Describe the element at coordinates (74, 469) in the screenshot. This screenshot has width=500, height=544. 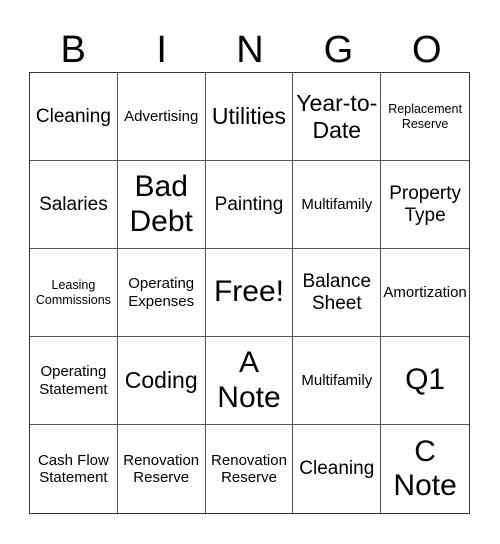
I see `bingo-cell: Cash Flow Statement` at that location.